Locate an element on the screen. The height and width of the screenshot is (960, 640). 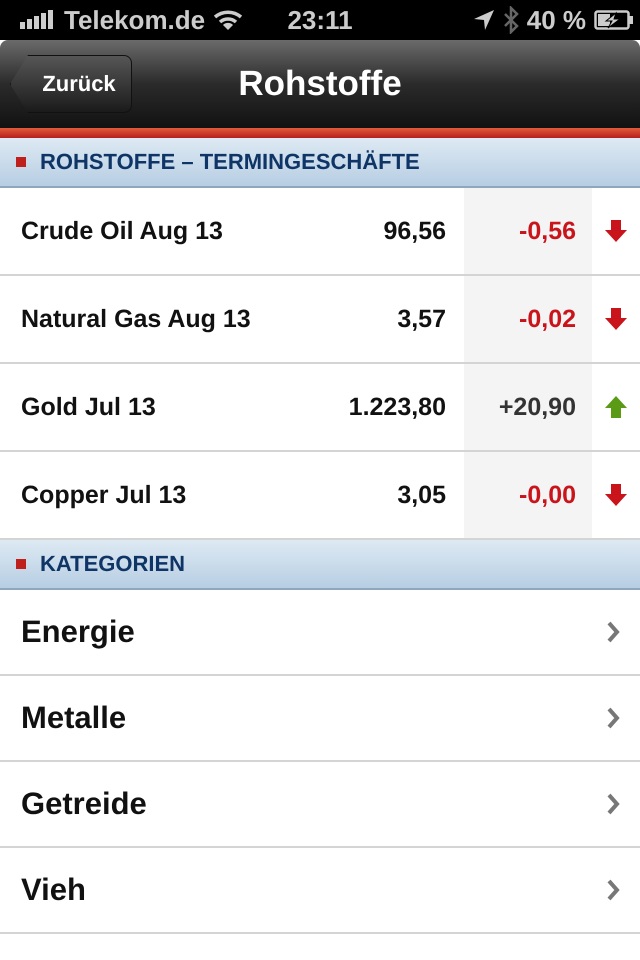
signal-icon is located at coordinates (38, 20).